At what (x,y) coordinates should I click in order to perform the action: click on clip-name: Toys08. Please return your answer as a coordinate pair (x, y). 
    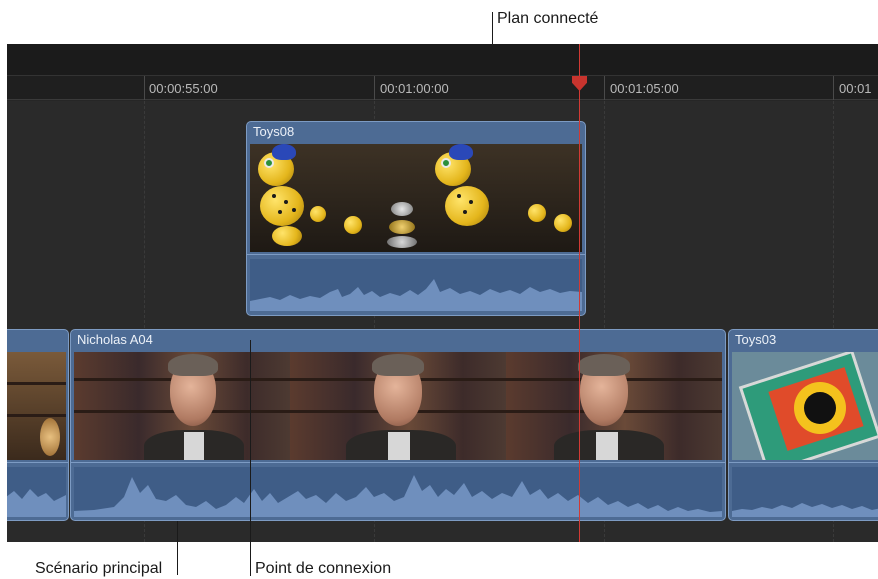
    Looking at the image, I should click on (274, 131).